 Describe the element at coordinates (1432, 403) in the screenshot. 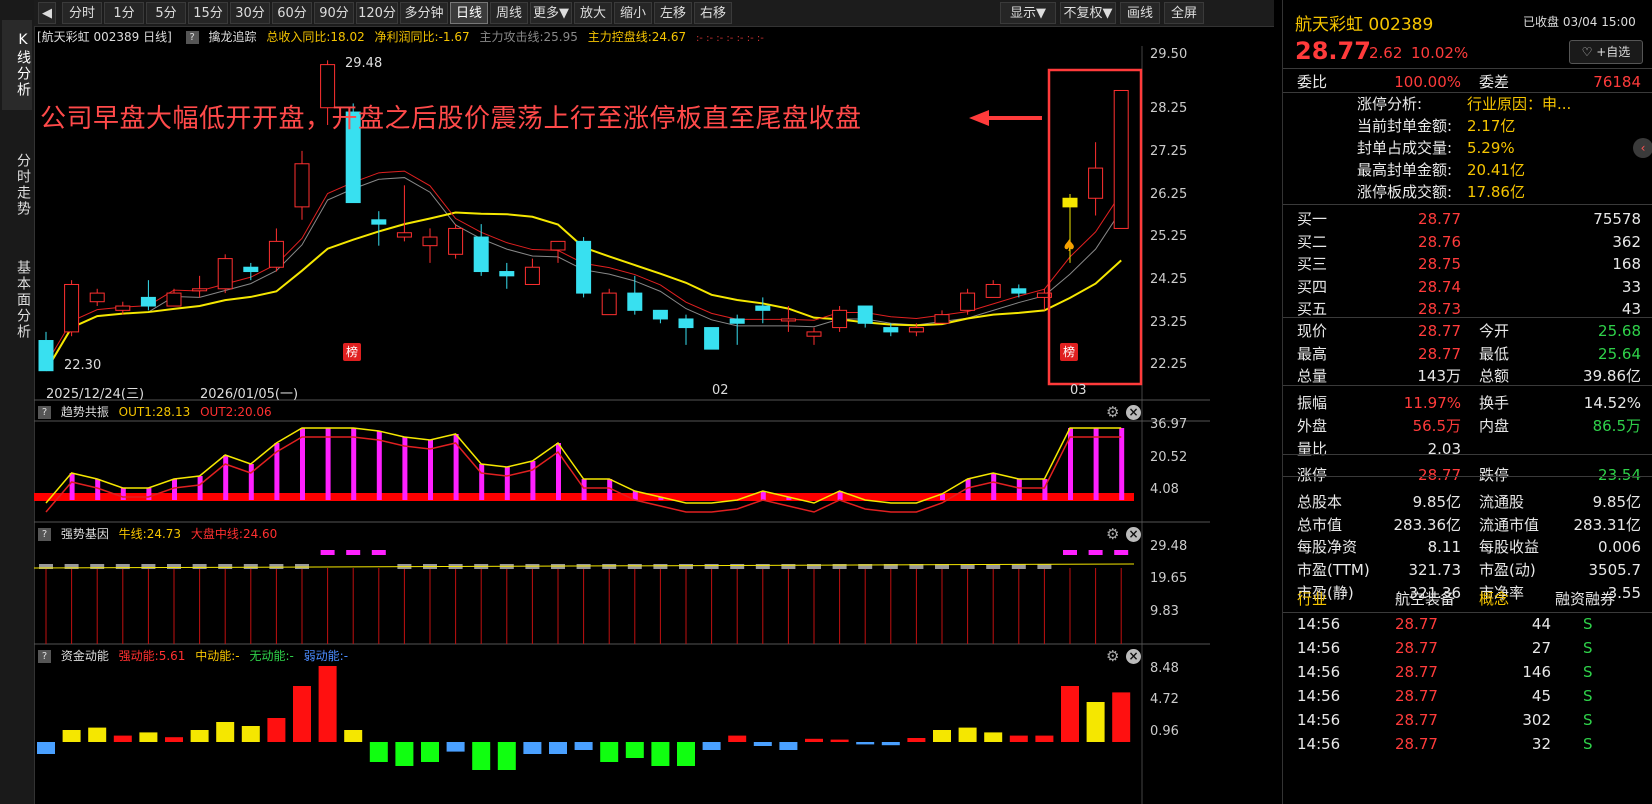

I see `value: 11.97%` at that location.